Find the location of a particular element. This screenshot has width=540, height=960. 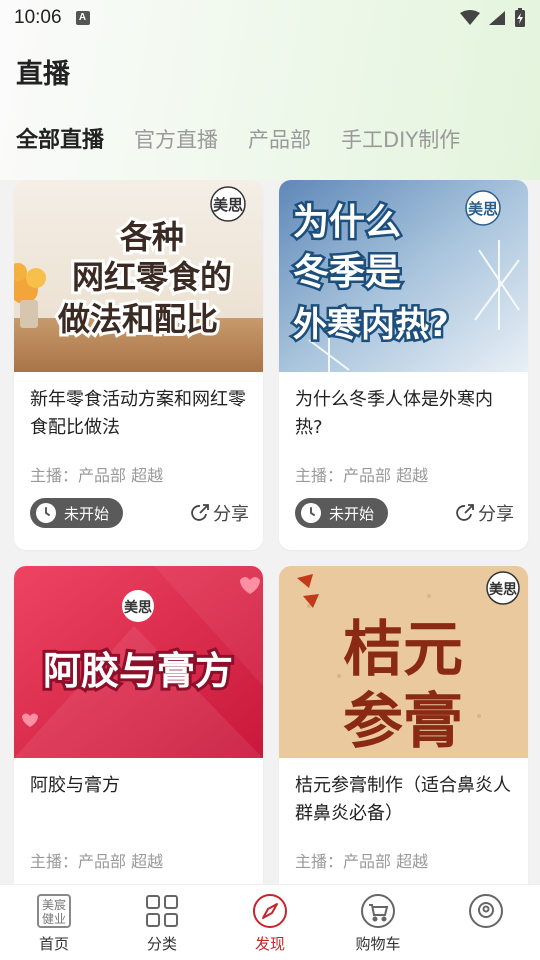

tab-all-live: 全部直播 is located at coordinates (60, 138).